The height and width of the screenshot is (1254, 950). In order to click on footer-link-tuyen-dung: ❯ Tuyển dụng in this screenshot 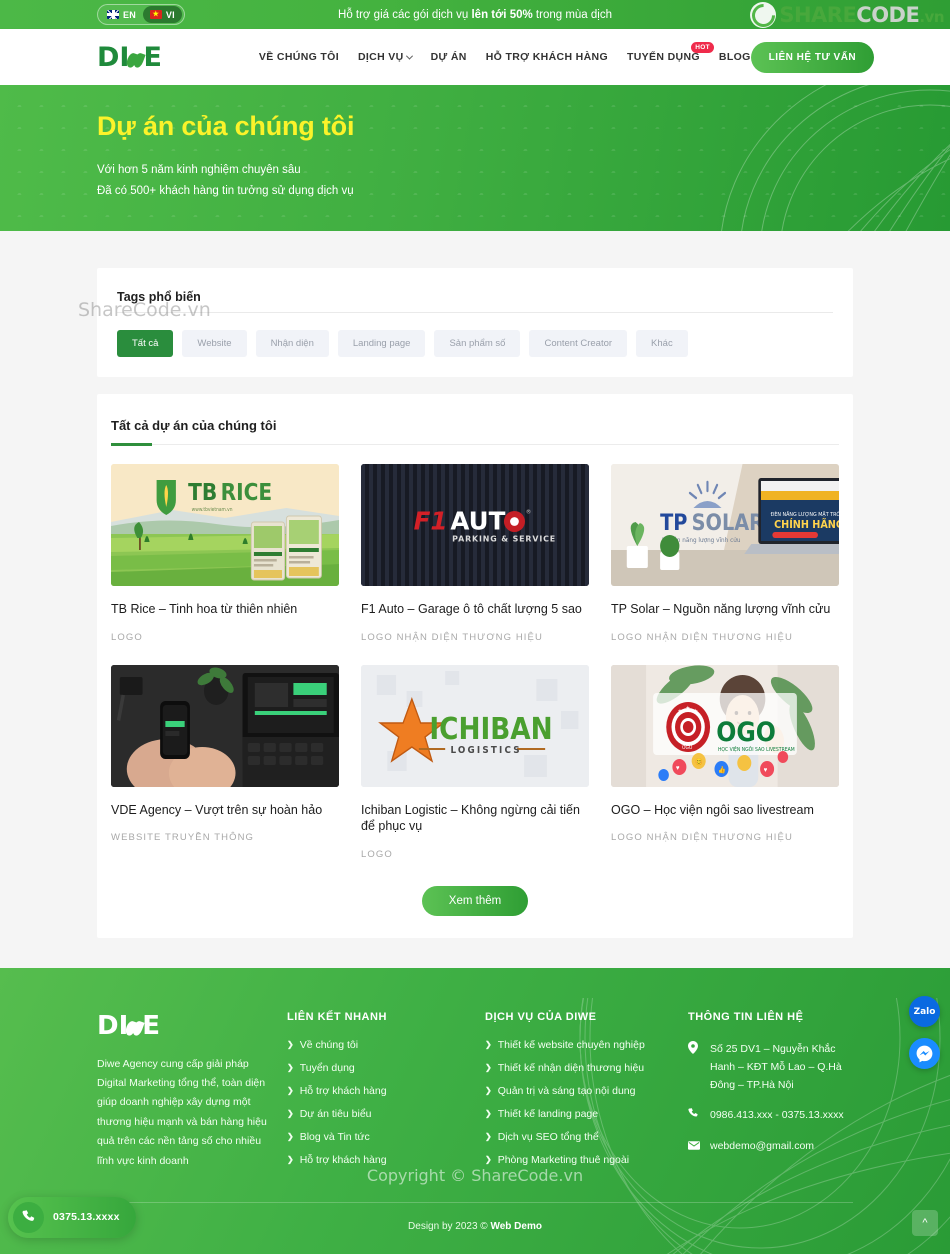, I will do `click(382, 1068)`.